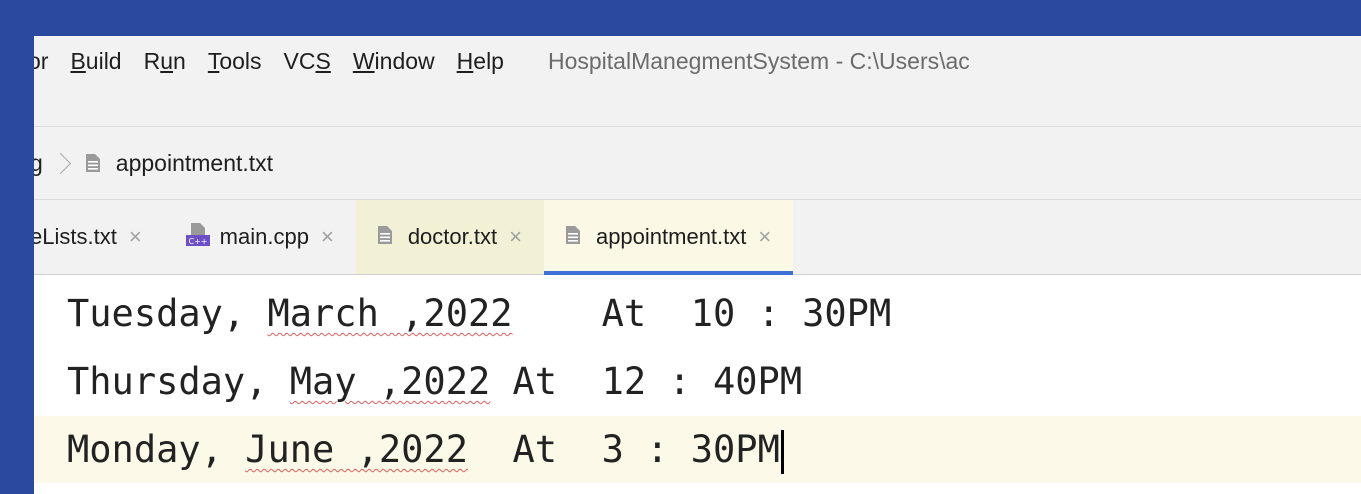 The height and width of the screenshot is (494, 1361). I want to click on cpp-file-icon: C++, so click(197, 237).